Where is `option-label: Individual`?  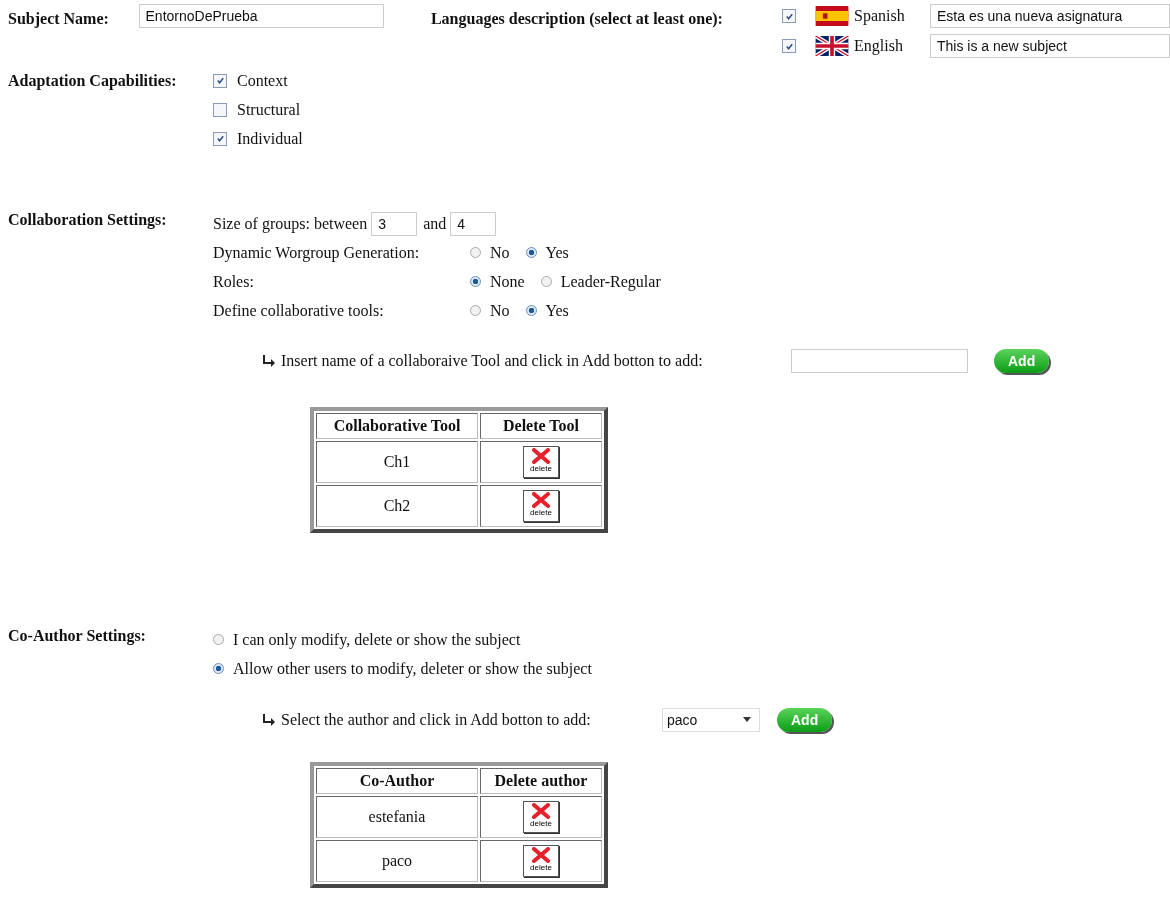 option-label: Individual is located at coordinates (270, 138).